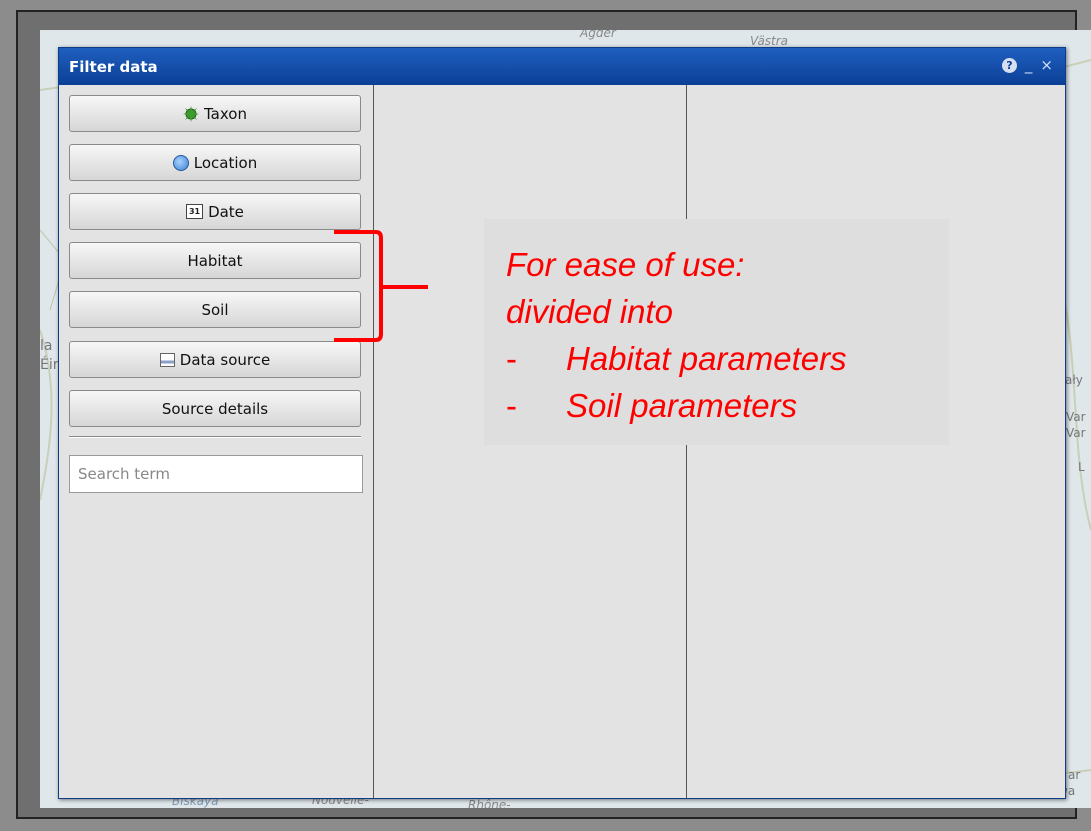  I want to click on habitat-button: Habitat, so click(215, 260).